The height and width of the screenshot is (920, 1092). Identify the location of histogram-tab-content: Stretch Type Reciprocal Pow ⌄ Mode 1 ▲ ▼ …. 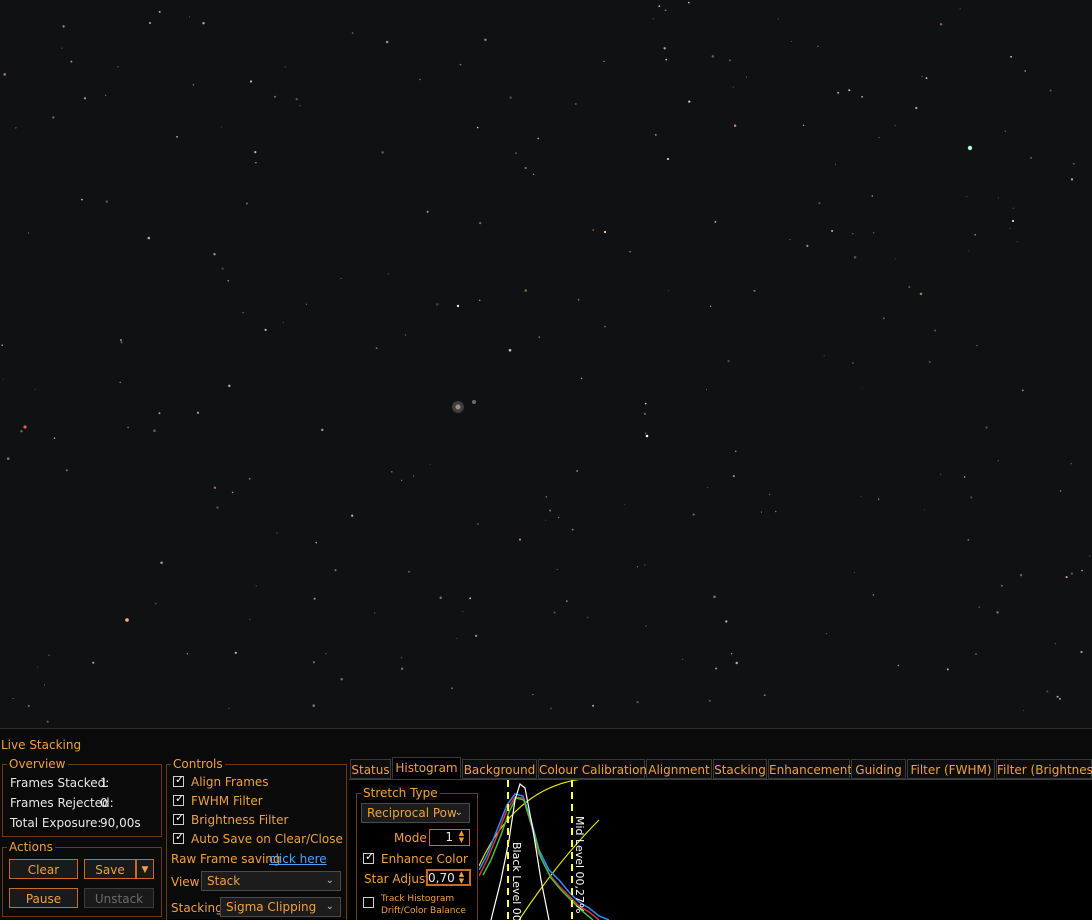
(720, 849).